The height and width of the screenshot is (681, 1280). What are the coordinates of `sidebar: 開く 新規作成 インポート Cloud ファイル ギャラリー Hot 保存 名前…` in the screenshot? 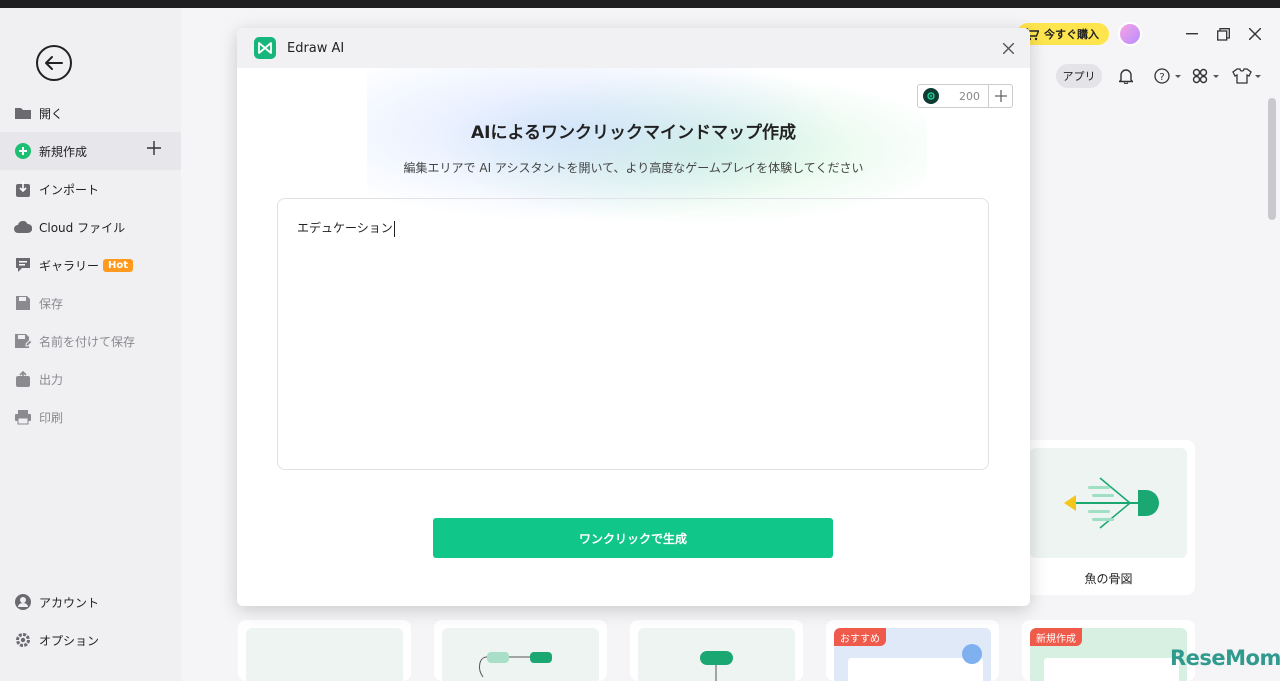 It's located at (90, 344).